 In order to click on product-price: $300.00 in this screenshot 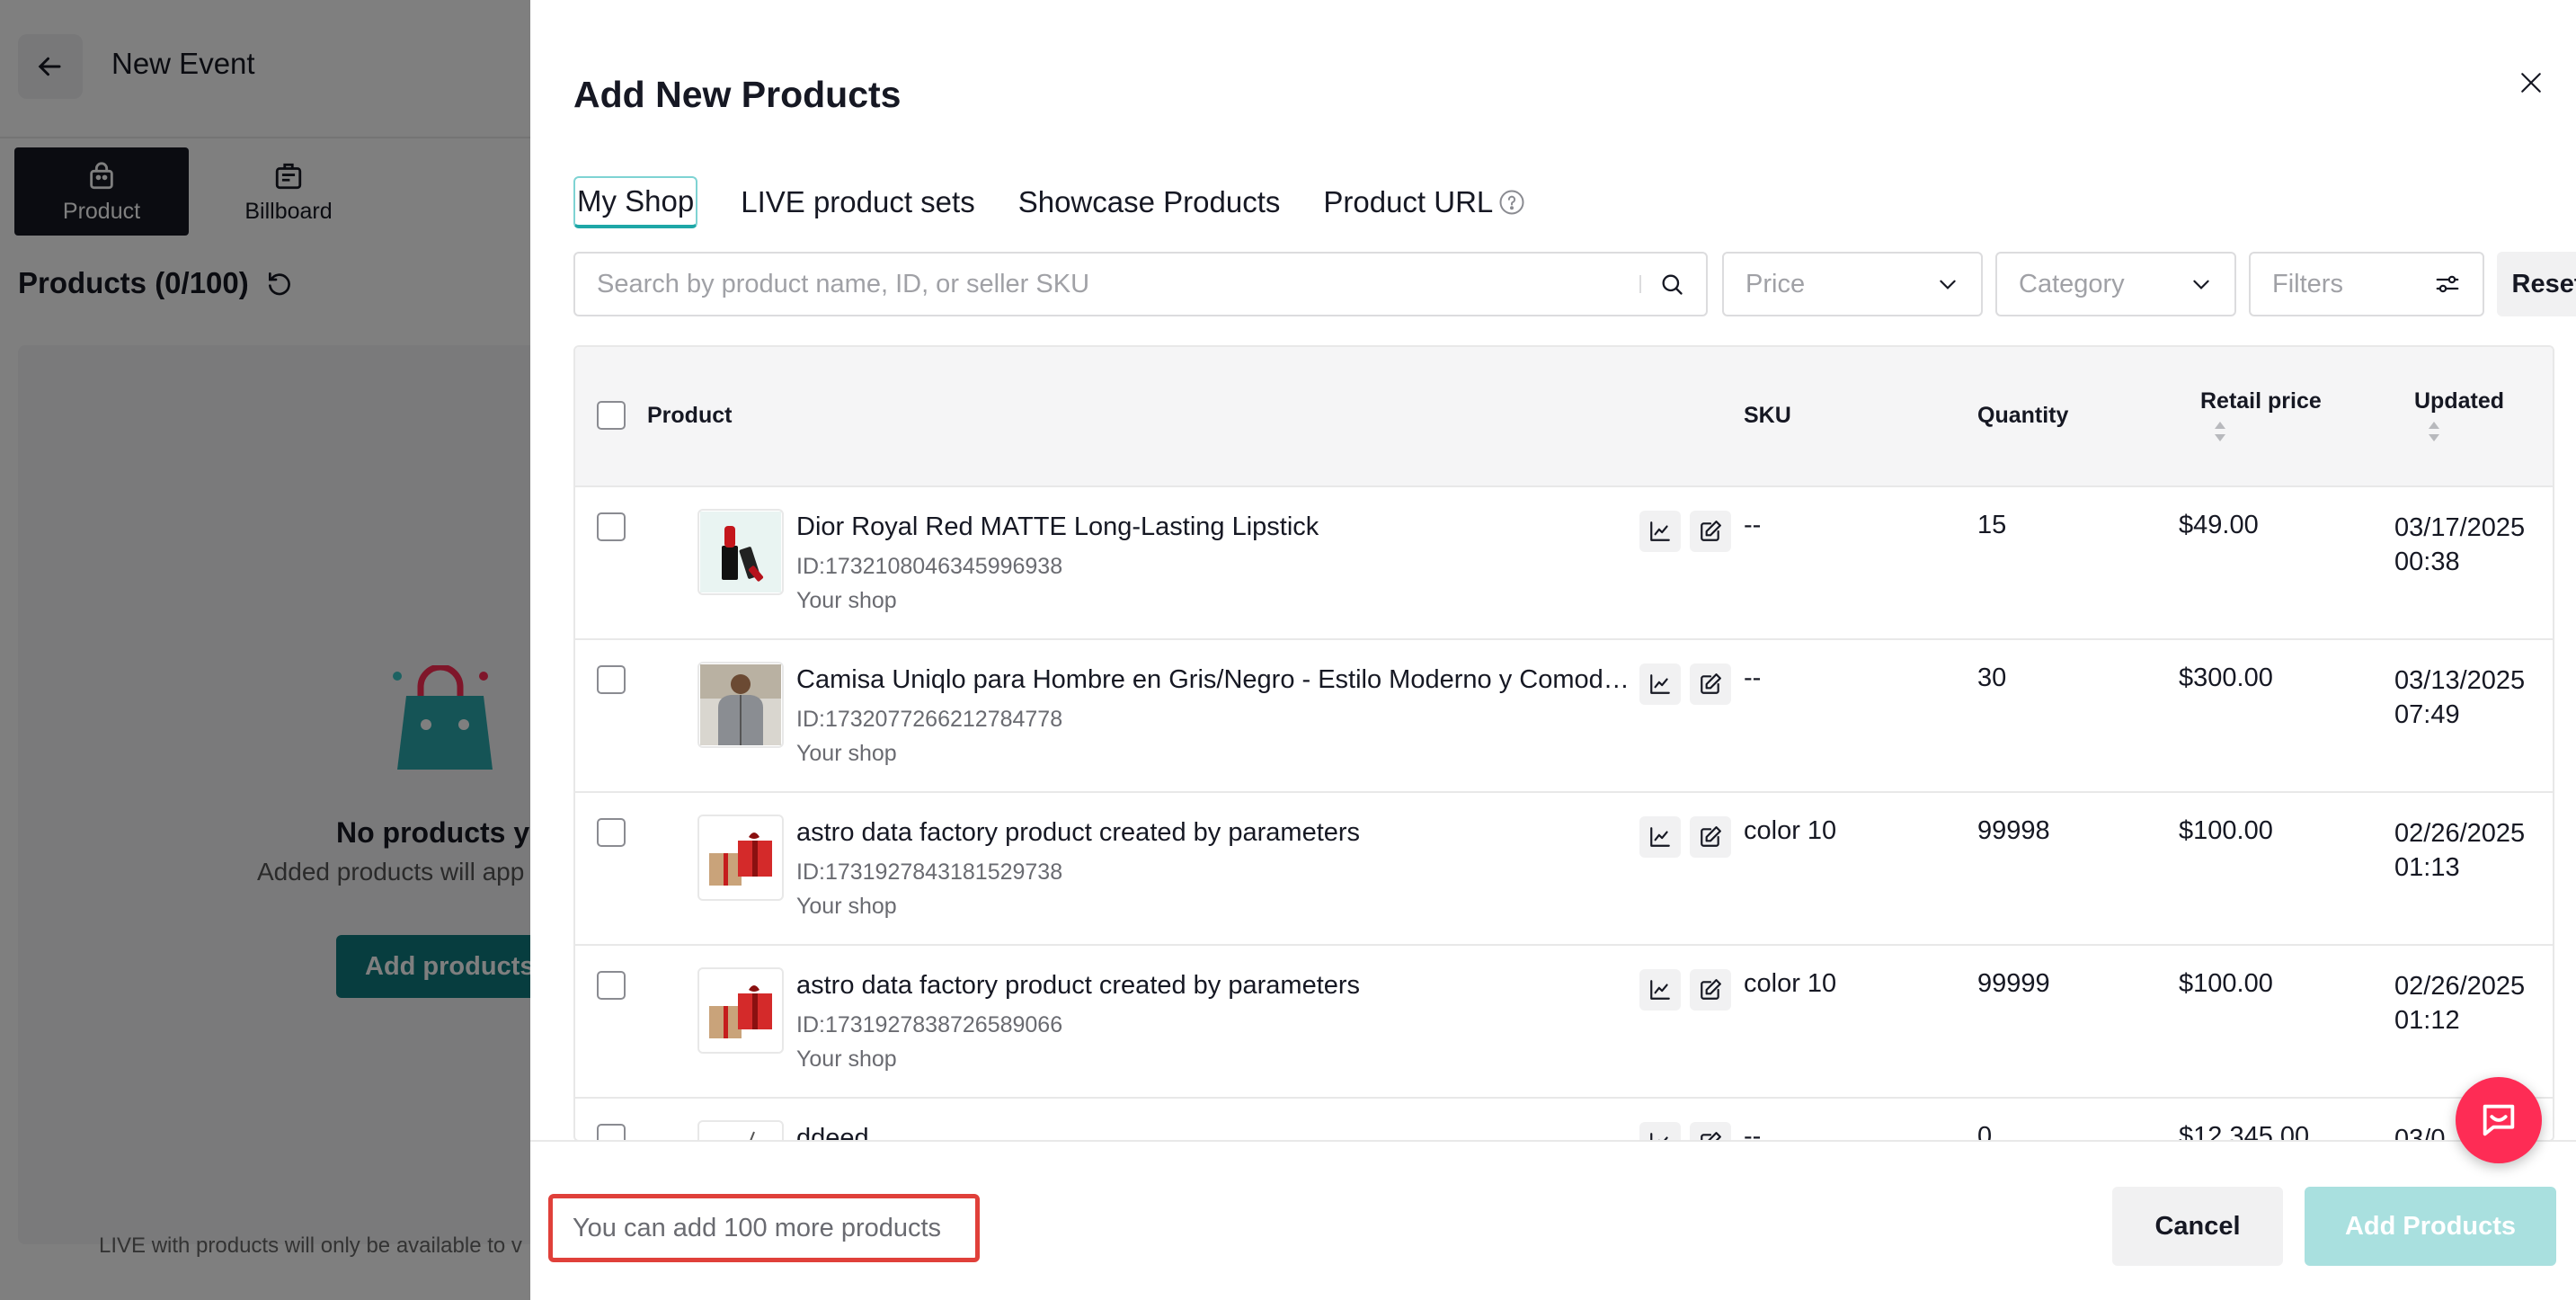, I will do `click(2226, 677)`.